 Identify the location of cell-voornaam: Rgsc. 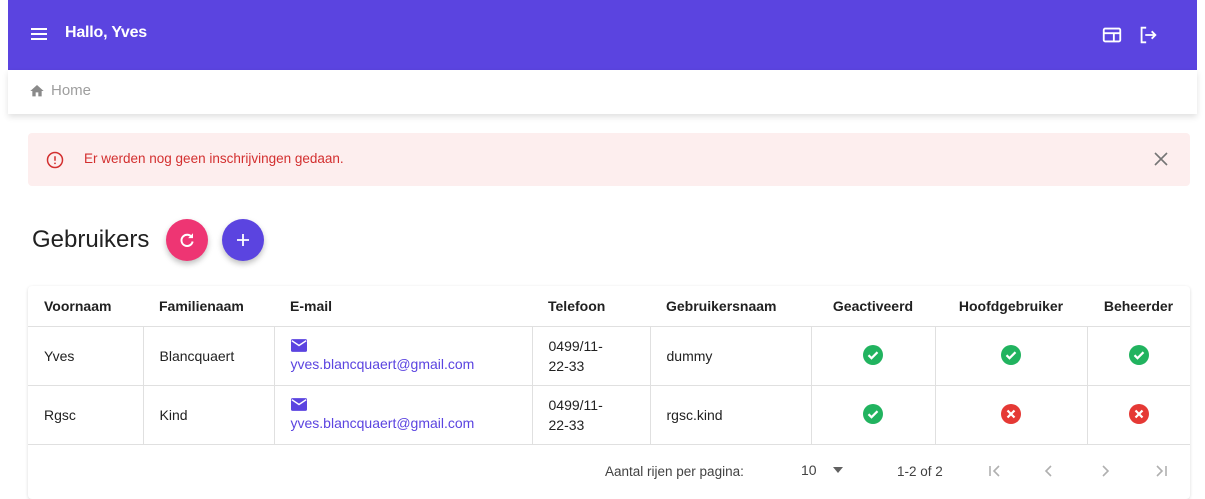
(86, 415).